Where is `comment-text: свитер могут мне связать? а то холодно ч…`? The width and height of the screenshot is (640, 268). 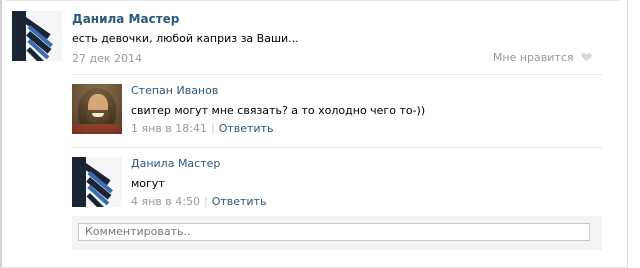 comment-text: свитер могут мне связать? а то холодно ч… is located at coordinates (278, 110).